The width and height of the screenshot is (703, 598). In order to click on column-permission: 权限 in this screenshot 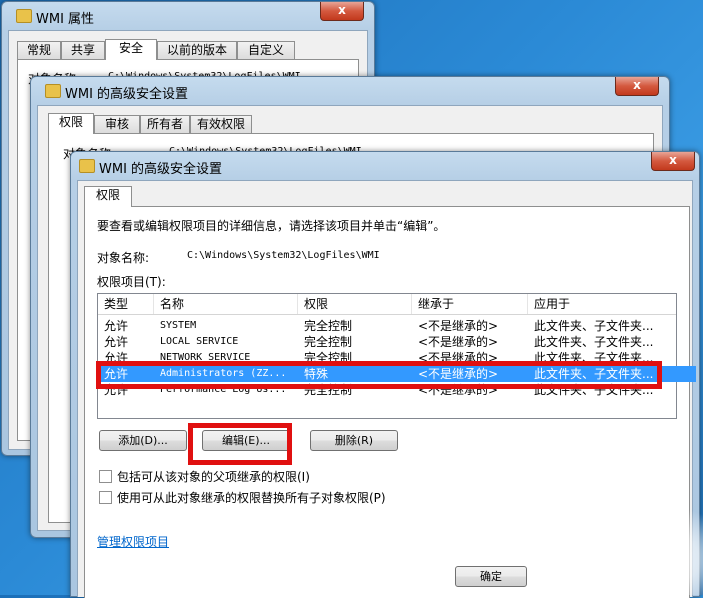, I will do `click(355, 304)`.